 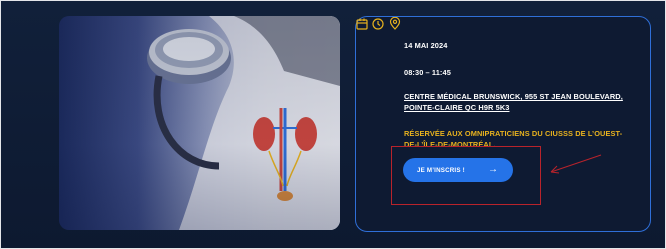 I want to click on event-address-line2: POINTE-CLAIRE QC H9R 5K3, so click(x=456, y=108).